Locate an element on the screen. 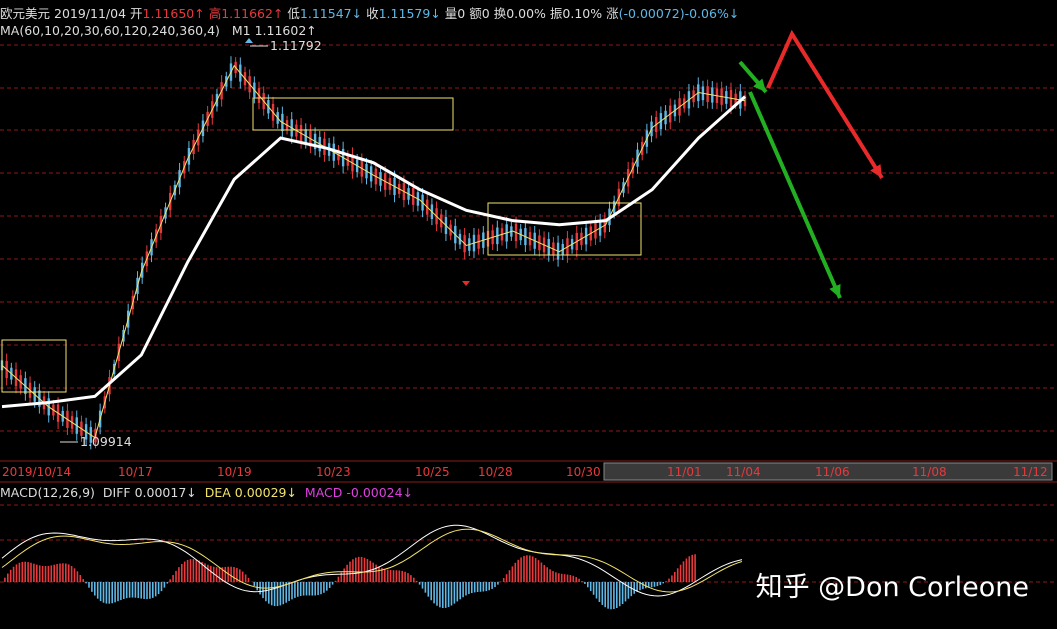 This screenshot has height=629, width=1057. high-mark-label: 1.11792 is located at coordinates (296, 45).